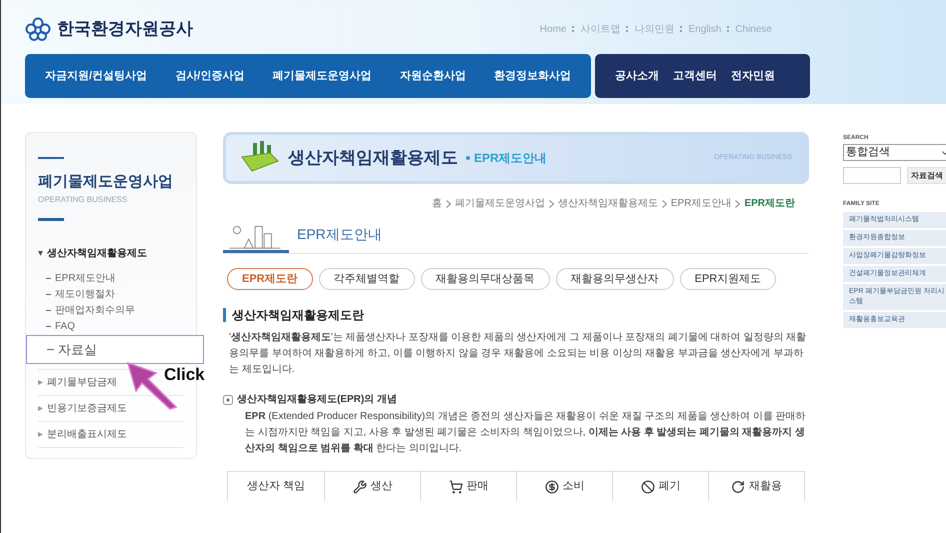 This screenshot has height=533, width=946. Describe the element at coordinates (695, 76) in the screenshot. I see `nav-link: 고객센터` at that location.